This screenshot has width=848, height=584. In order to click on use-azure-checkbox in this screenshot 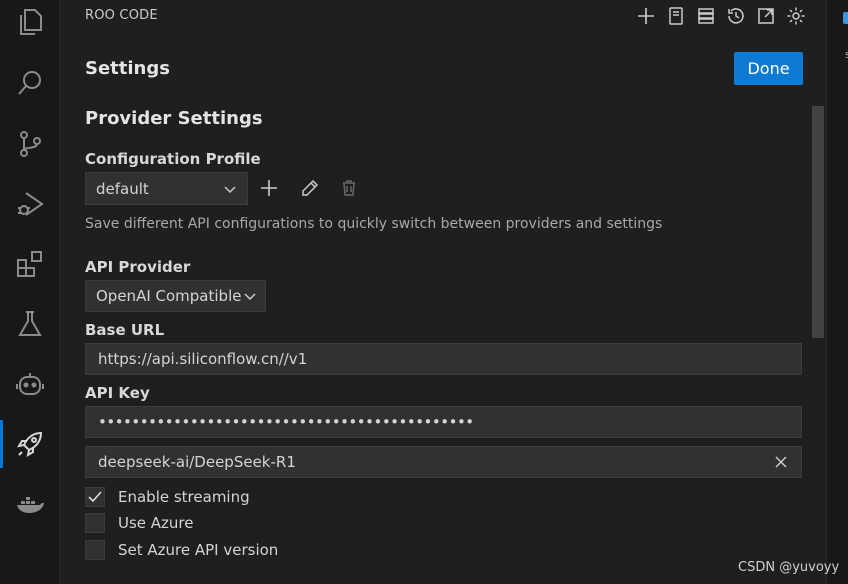, I will do `click(95, 523)`.